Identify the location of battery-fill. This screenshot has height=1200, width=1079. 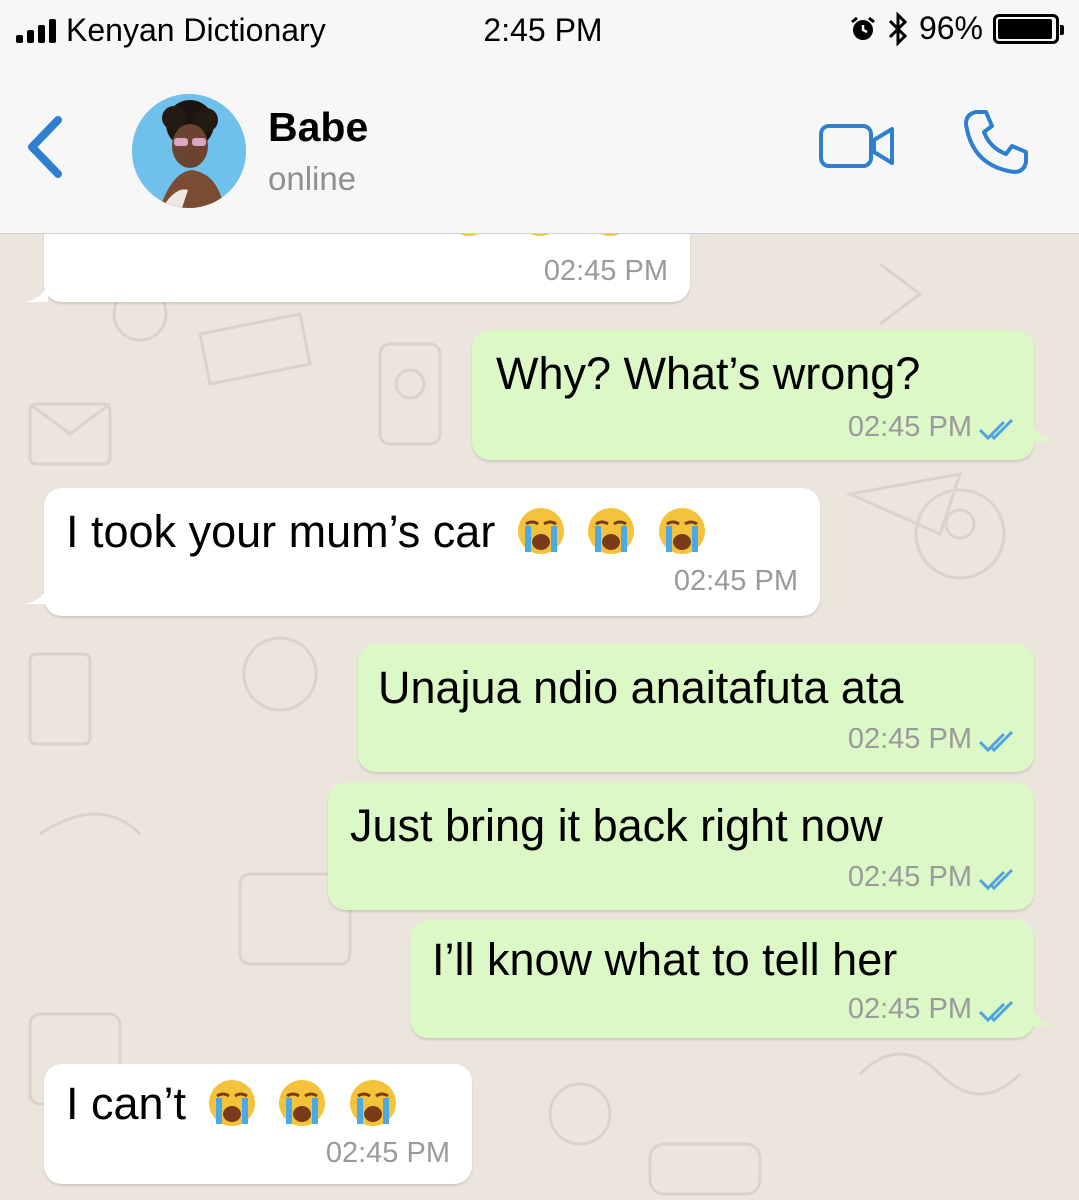
(1025, 28).